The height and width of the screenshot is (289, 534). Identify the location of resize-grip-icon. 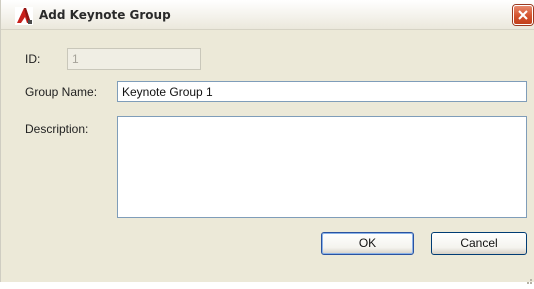
(528, 277).